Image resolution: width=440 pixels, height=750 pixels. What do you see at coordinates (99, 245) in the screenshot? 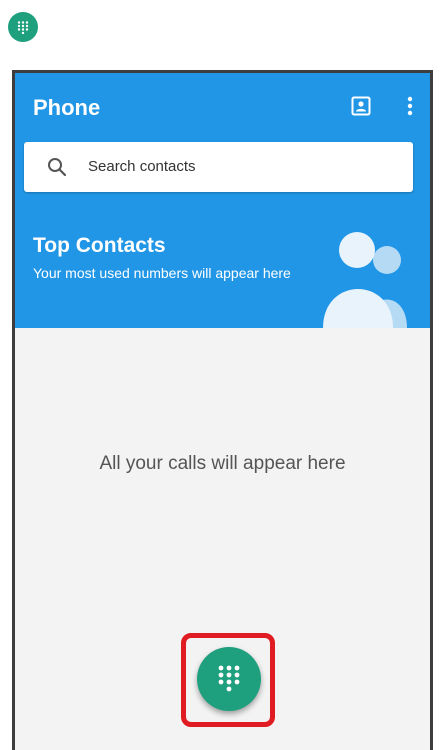
I see `top-contacts-title: Top Contacts` at bounding box center [99, 245].